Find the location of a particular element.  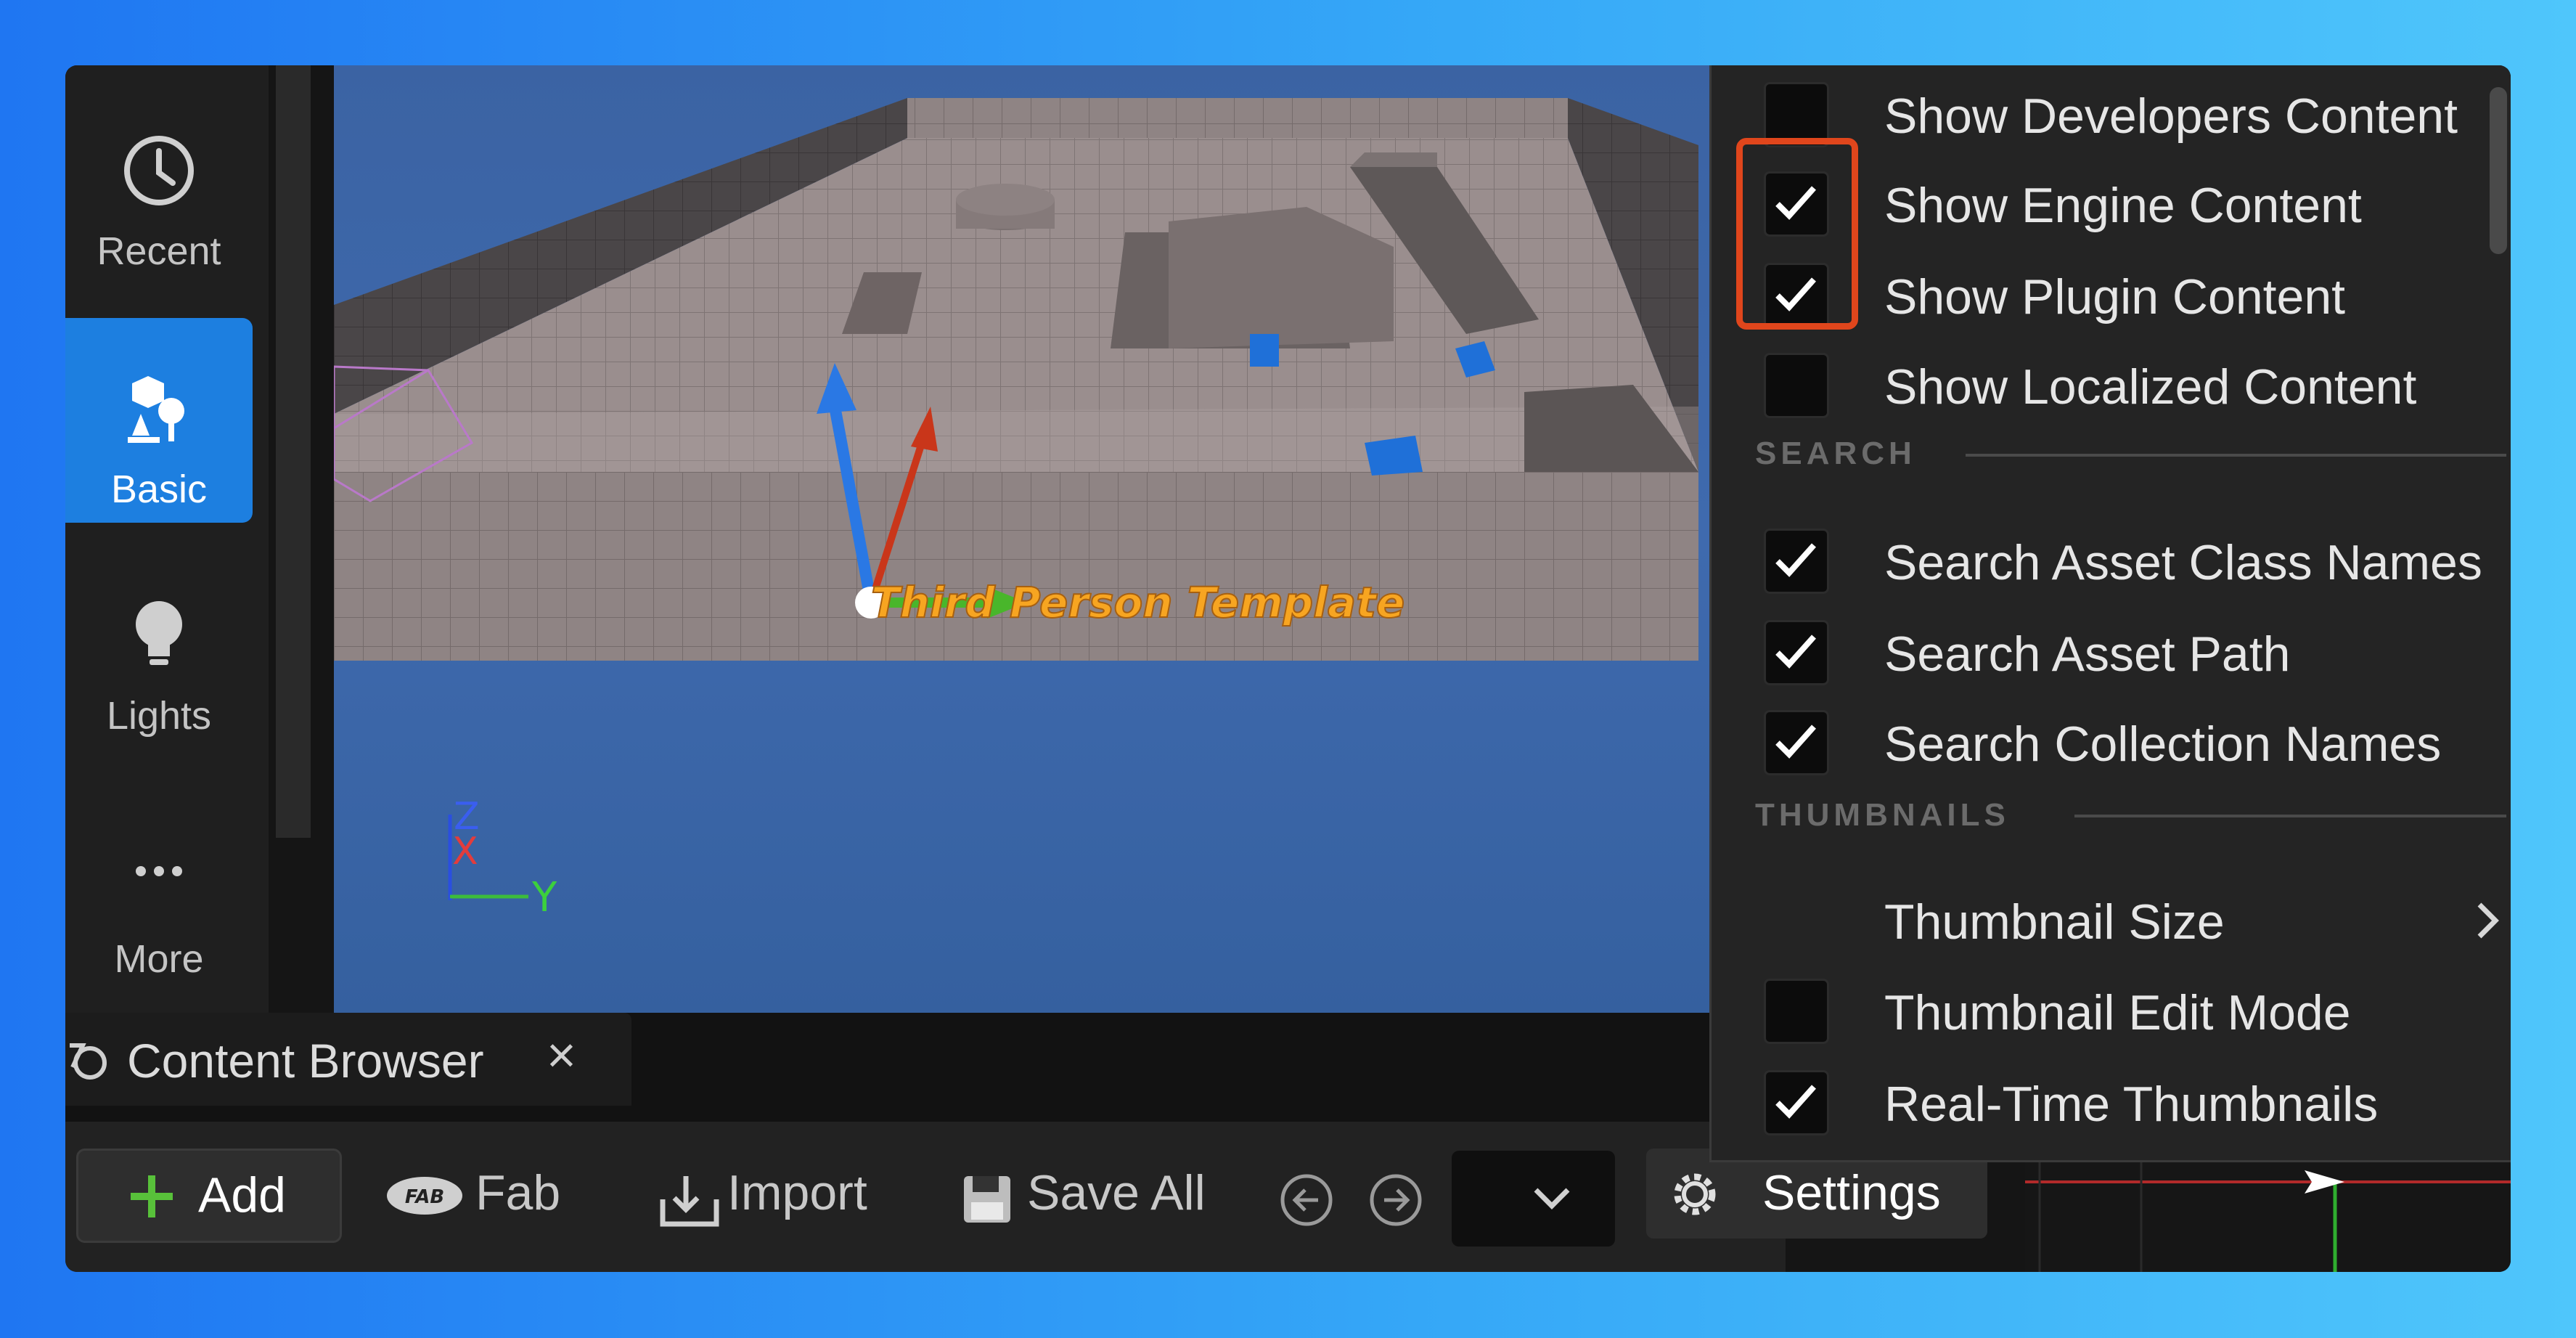

mode-recent-label: Recent is located at coordinates (159, 251).